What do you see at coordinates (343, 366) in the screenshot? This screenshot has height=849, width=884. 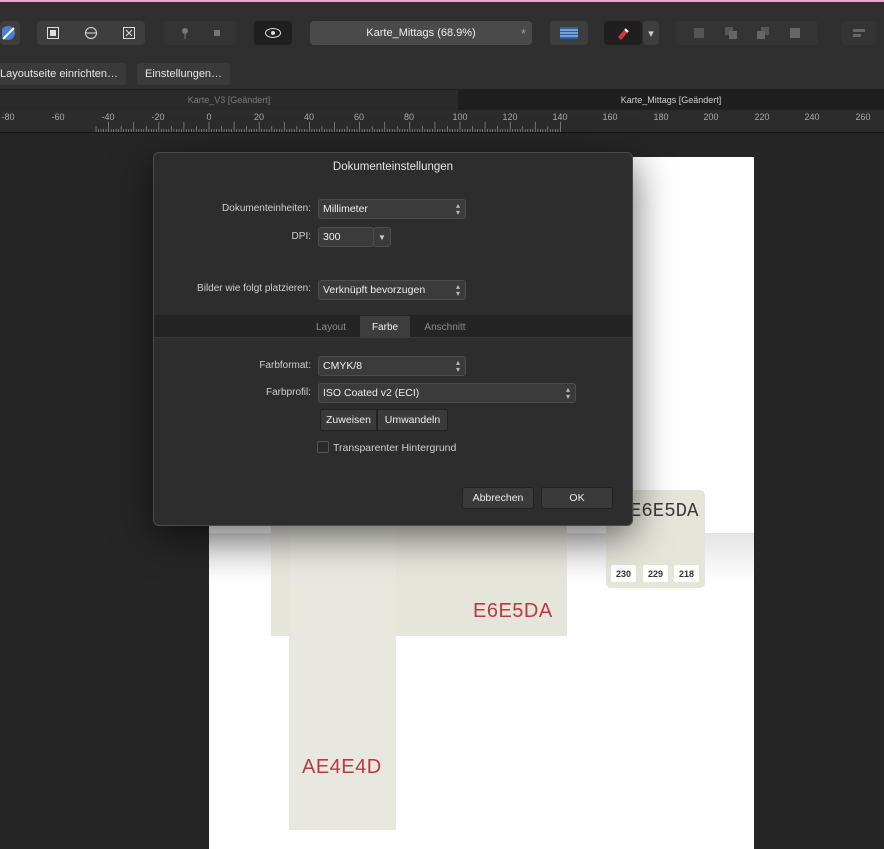 I see `color-format-value: CMYK/8` at bounding box center [343, 366].